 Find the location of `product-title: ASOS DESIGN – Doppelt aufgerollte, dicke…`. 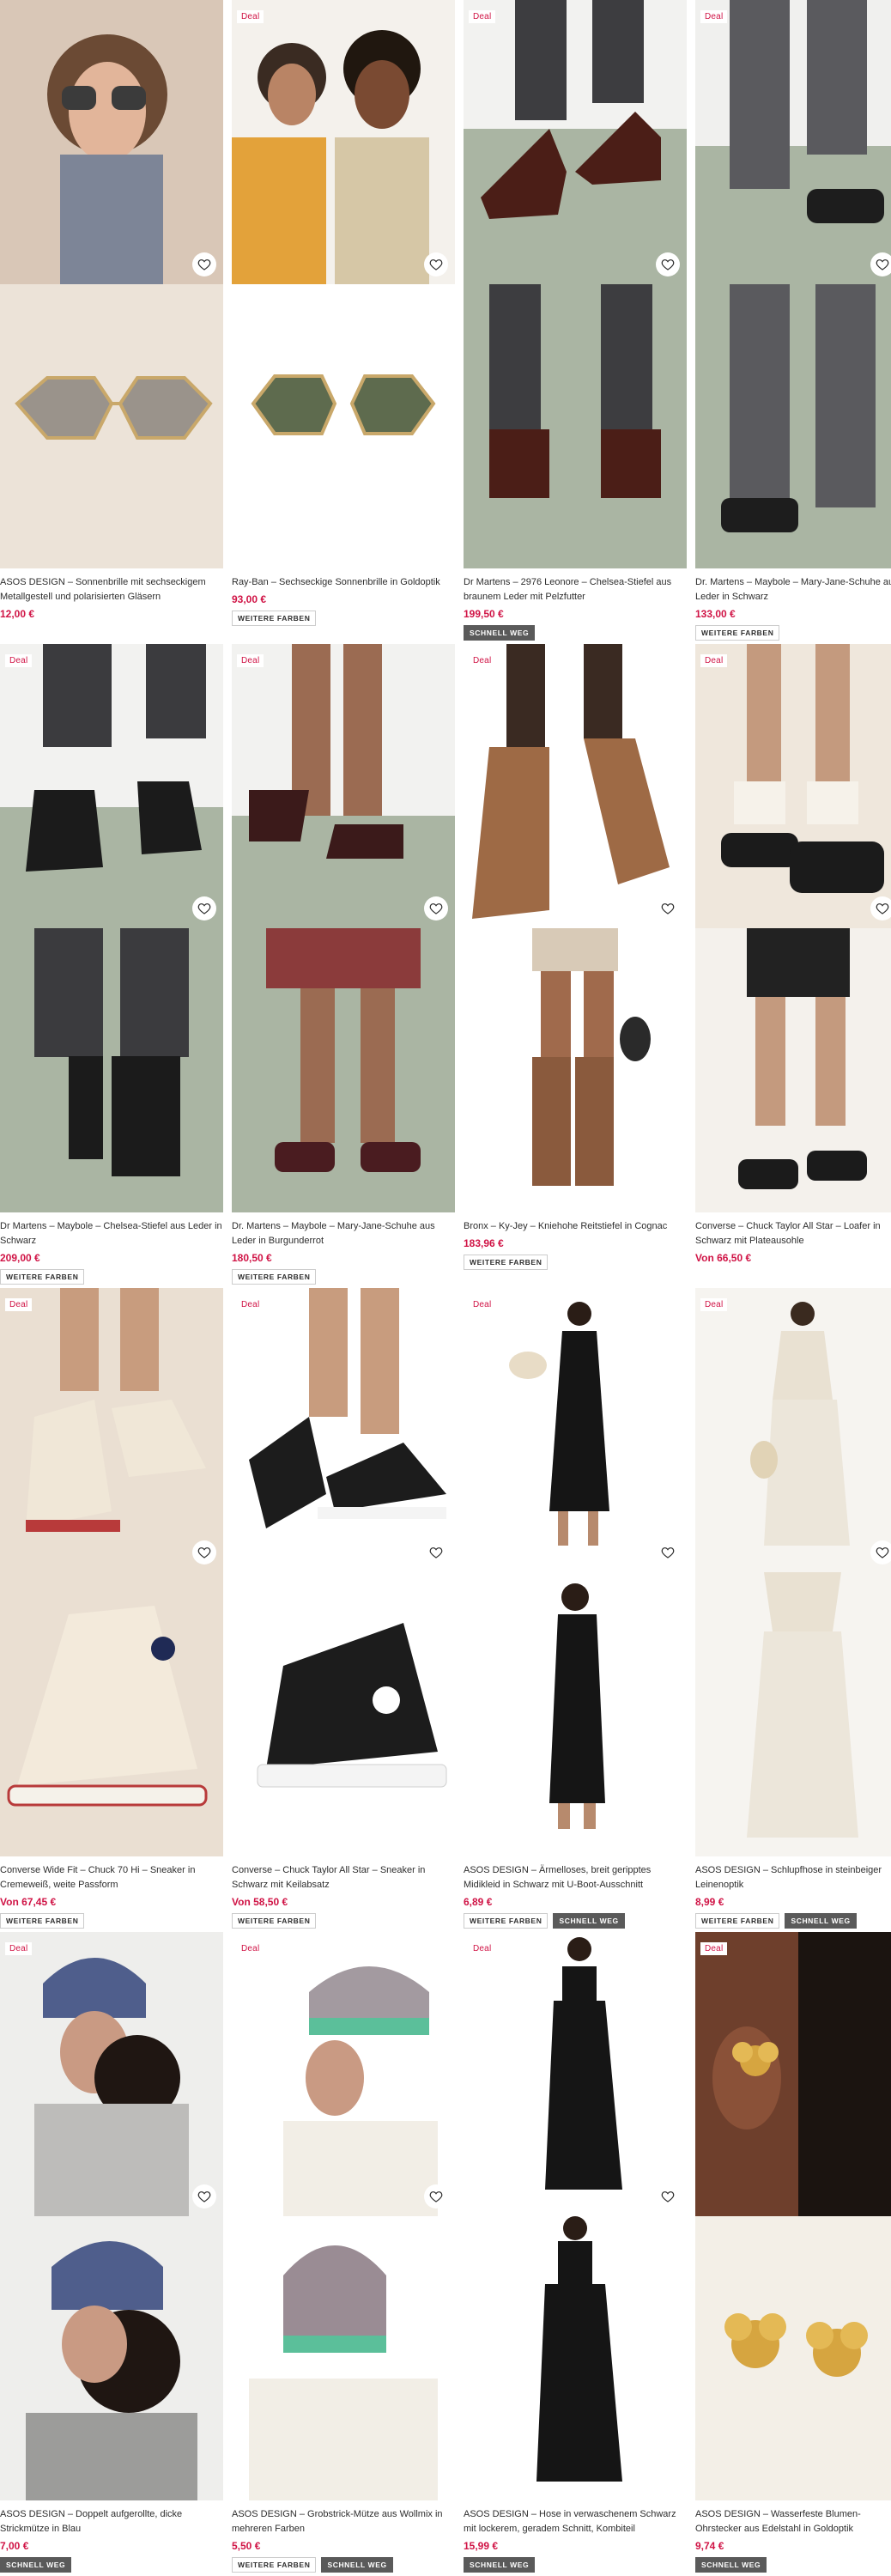

product-title: ASOS DESIGN – Doppelt aufgerollte, dicke… is located at coordinates (111, 2522).